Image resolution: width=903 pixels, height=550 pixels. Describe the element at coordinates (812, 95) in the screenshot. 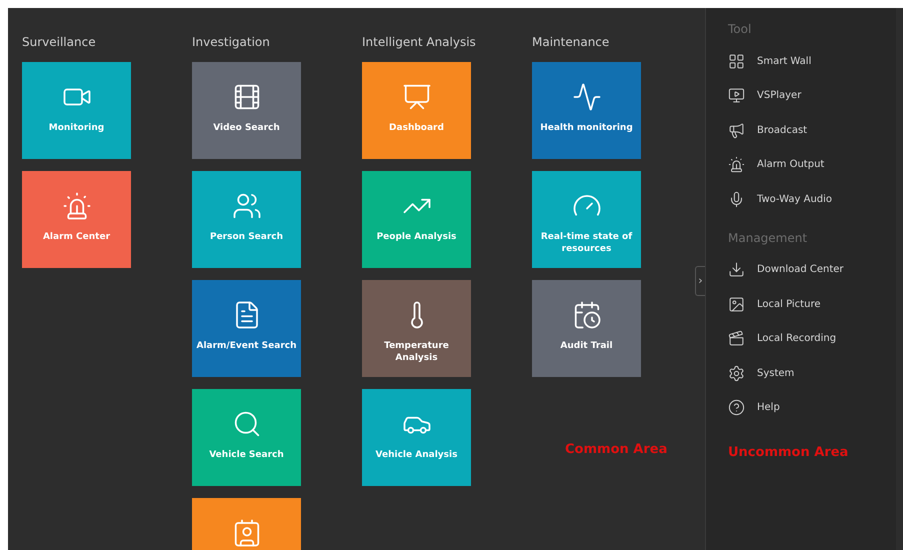

I see `sidebar-item: VSPlayer` at that location.